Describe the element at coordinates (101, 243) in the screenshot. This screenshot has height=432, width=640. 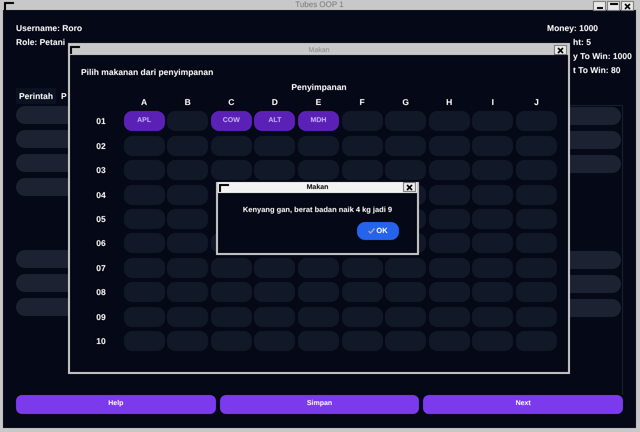
I see `row-label: 06` at that location.